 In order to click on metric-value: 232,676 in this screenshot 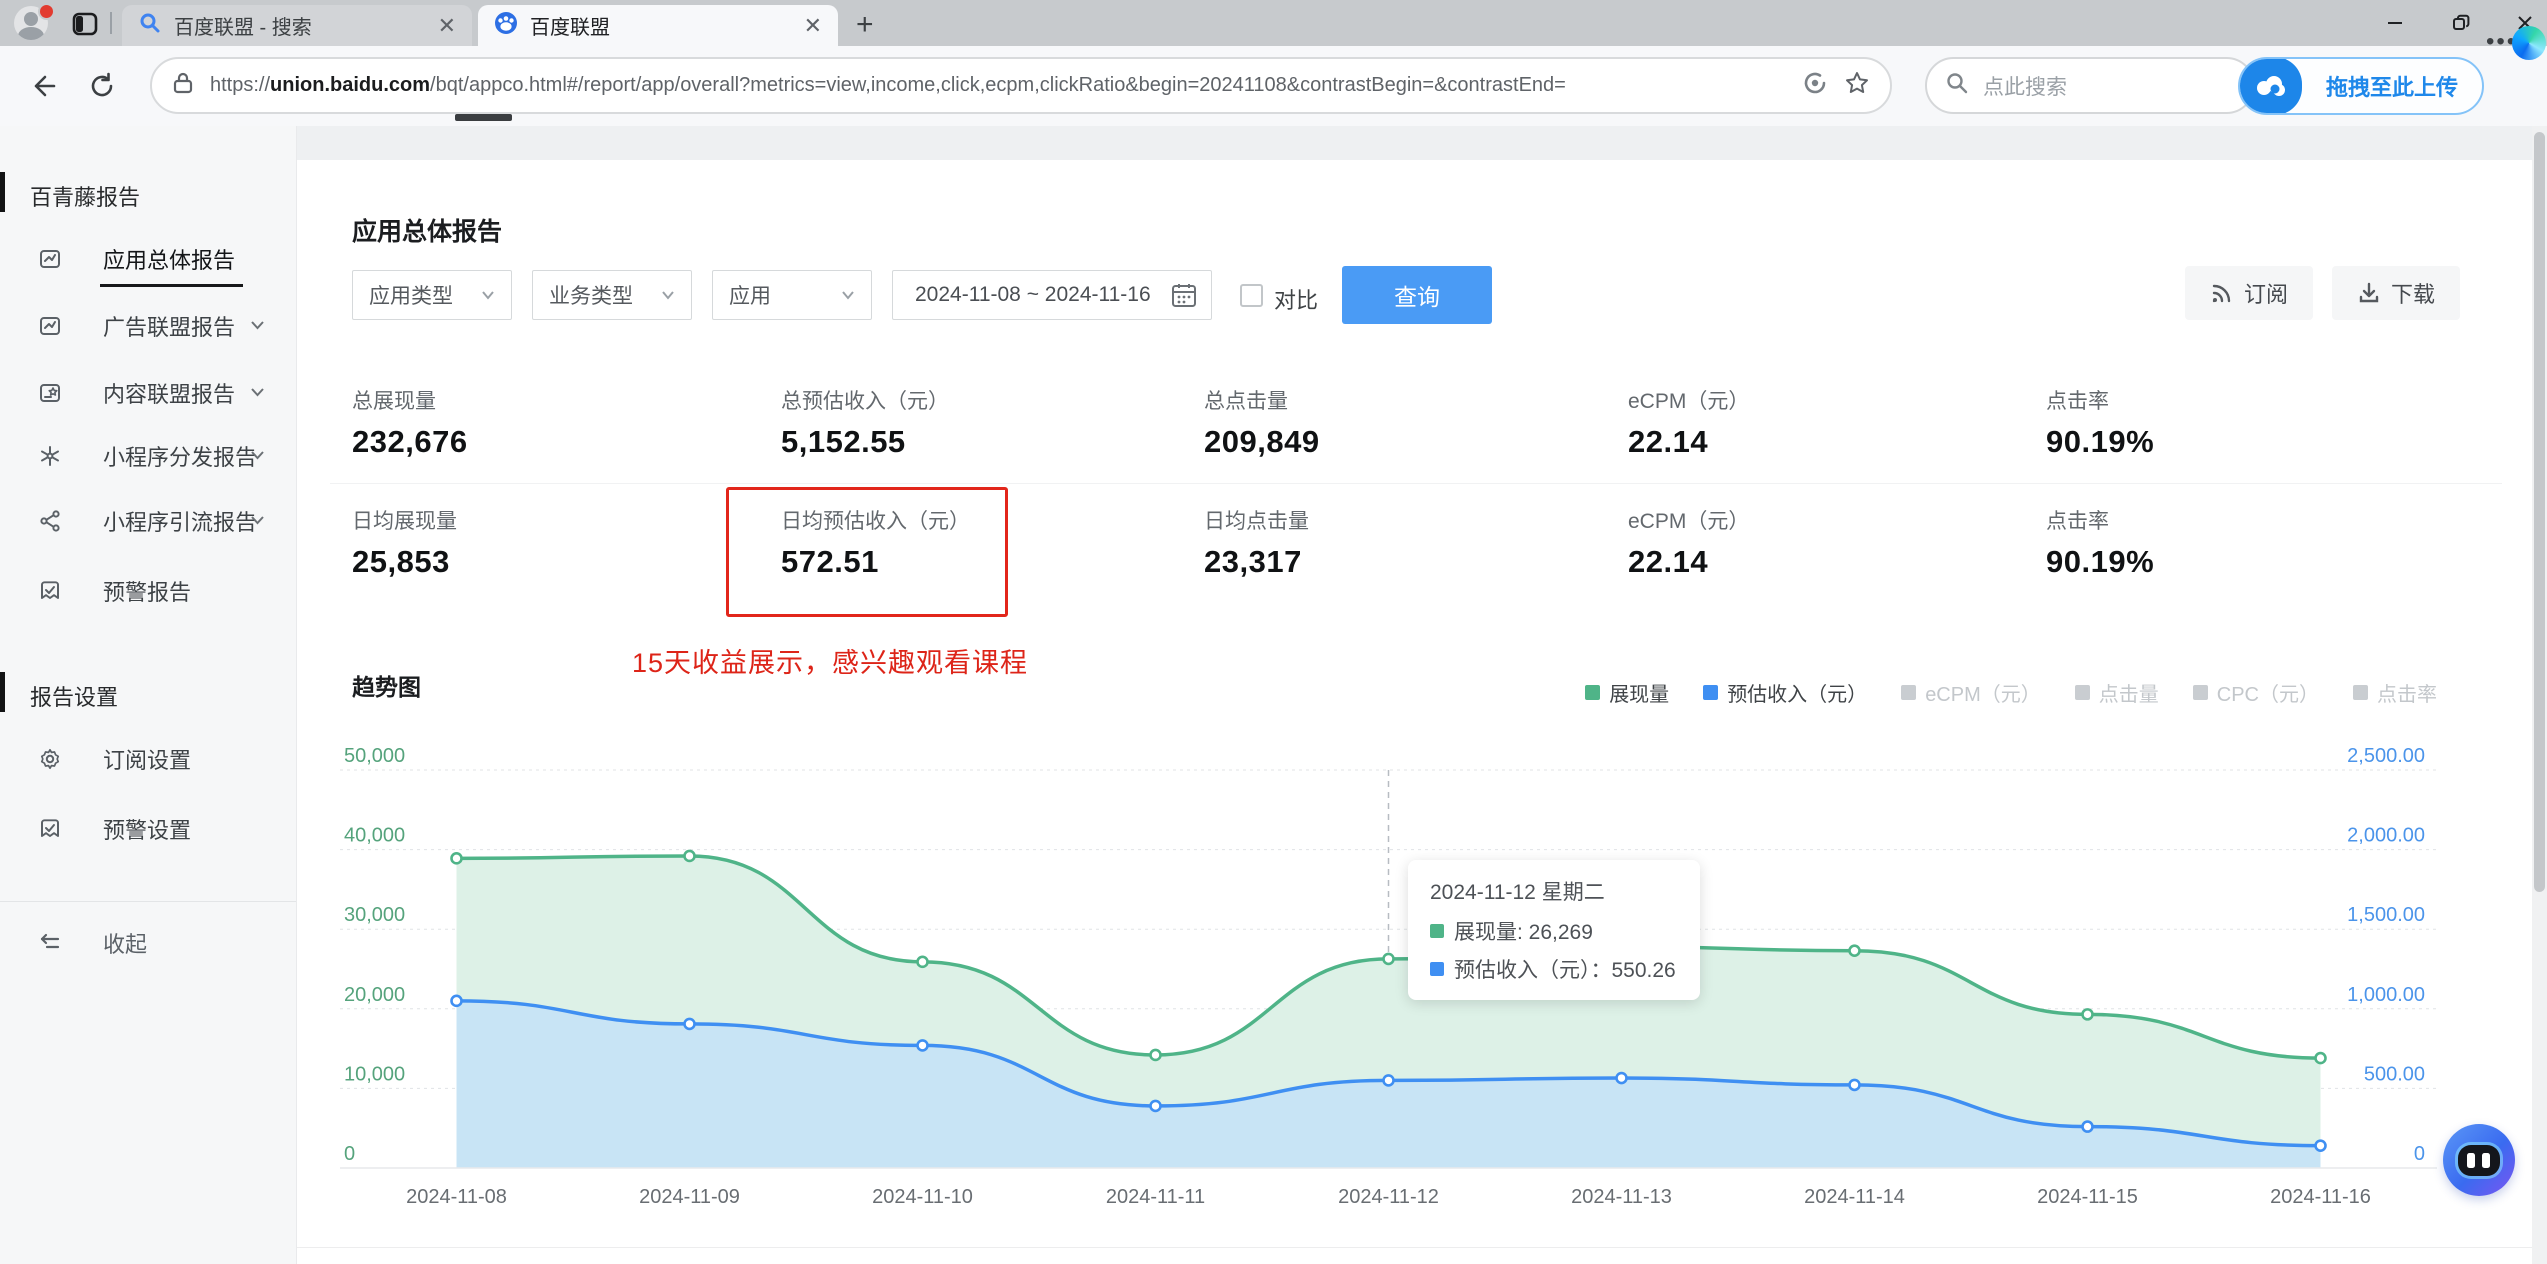, I will do `click(410, 441)`.